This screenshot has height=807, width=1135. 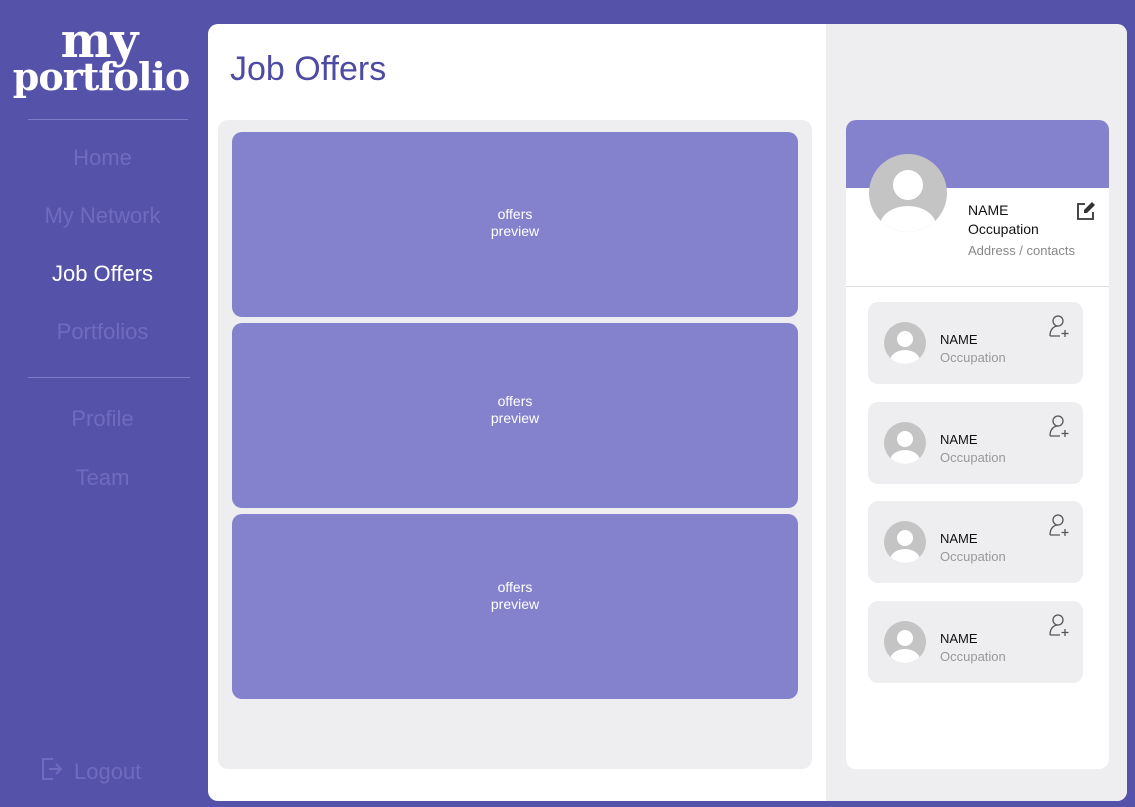 I want to click on logout-button: Logout, so click(x=90, y=772).